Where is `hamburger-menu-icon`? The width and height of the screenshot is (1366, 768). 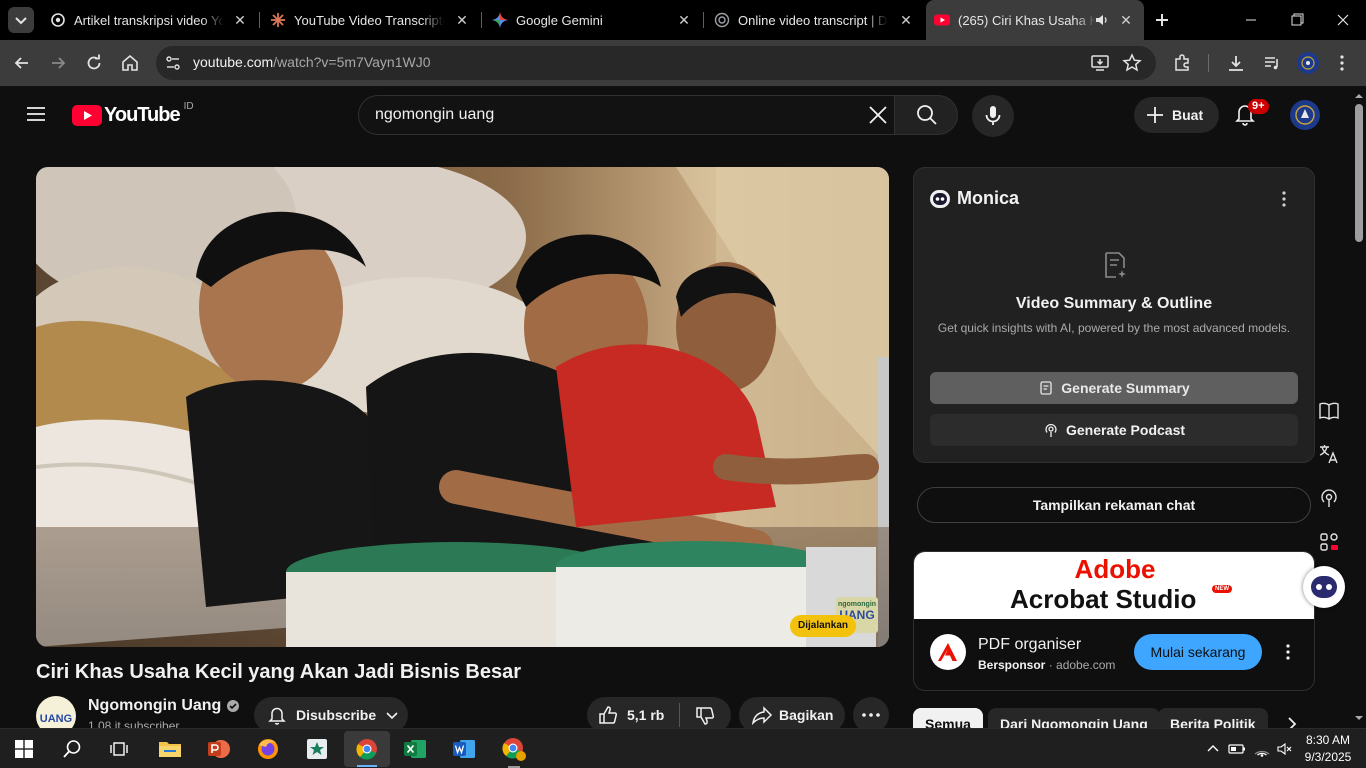 hamburger-menu-icon is located at coordinates (36, 114).